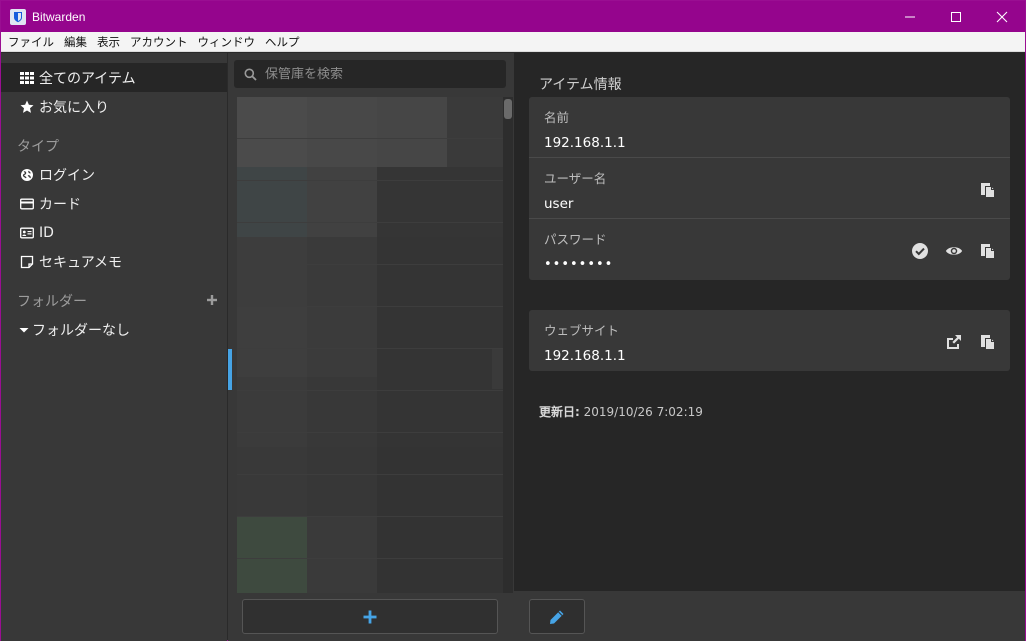  What do you see at coordinates (18, 16) in the screenshot?
I see `bitwarden-logo-icon` at bounding box center [18, 16].